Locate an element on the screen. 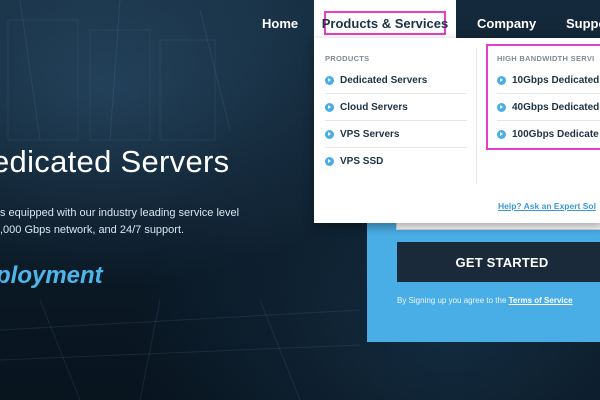  menu-item-label: VPS Servers is located at coordinates (370, 134).